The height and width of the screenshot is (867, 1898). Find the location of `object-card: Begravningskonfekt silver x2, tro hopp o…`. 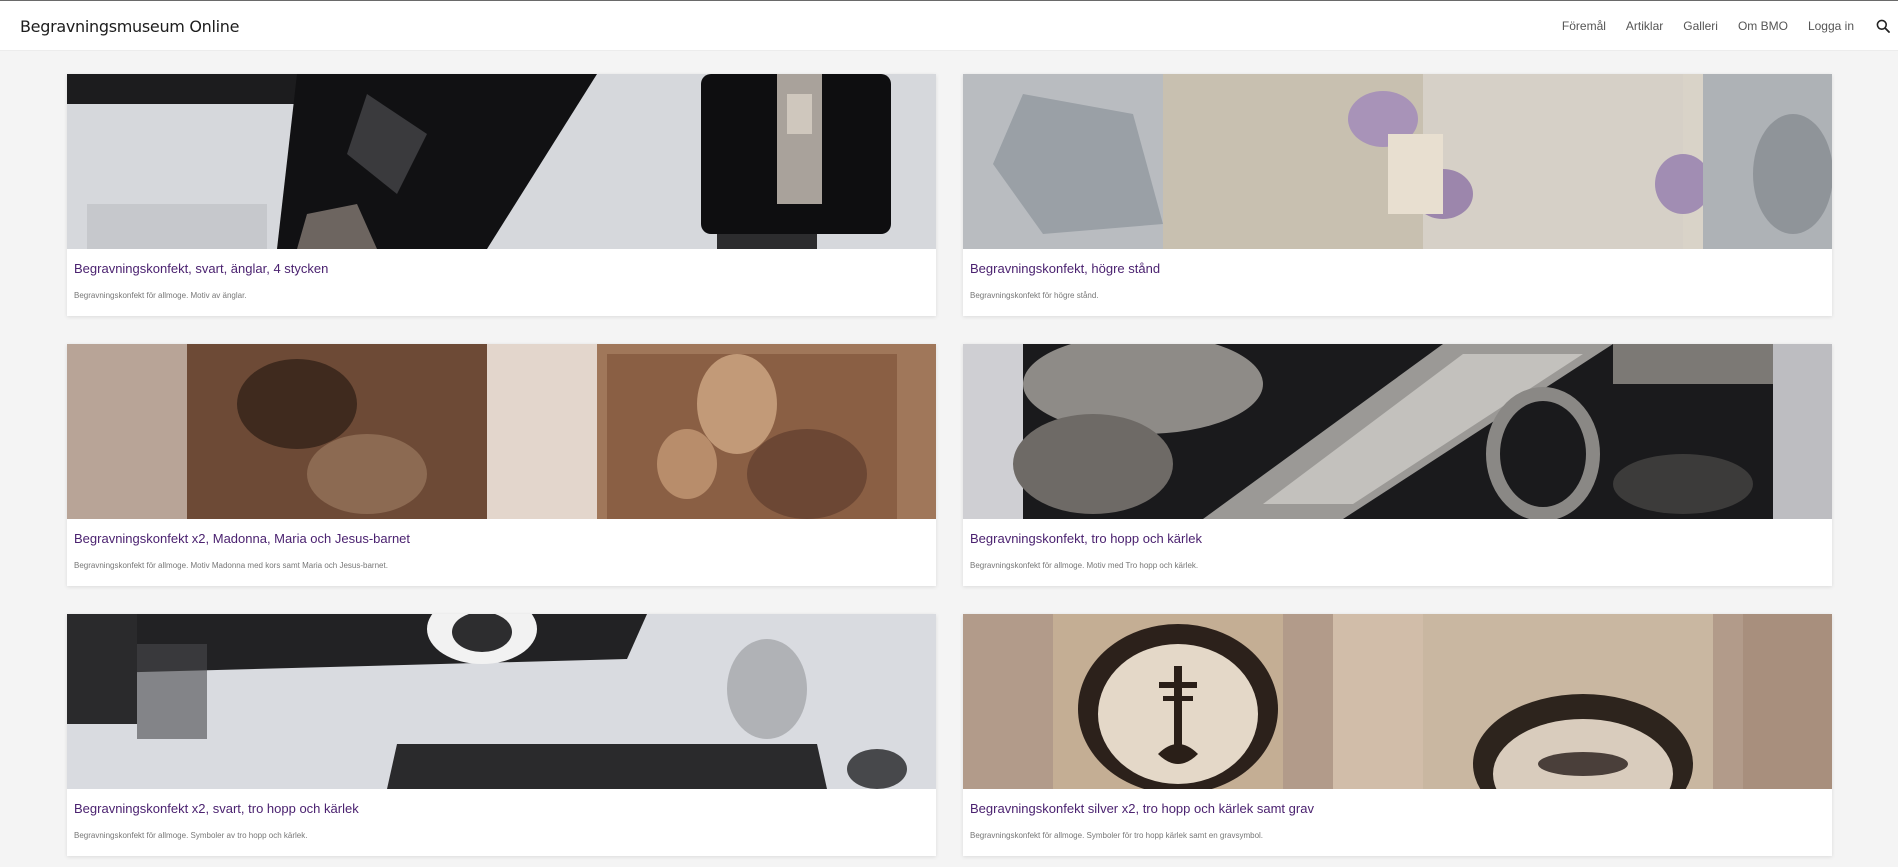

object-card: Begravningskonfekt silver x2, tro hopp o… is located at coordinates (1397, 735).